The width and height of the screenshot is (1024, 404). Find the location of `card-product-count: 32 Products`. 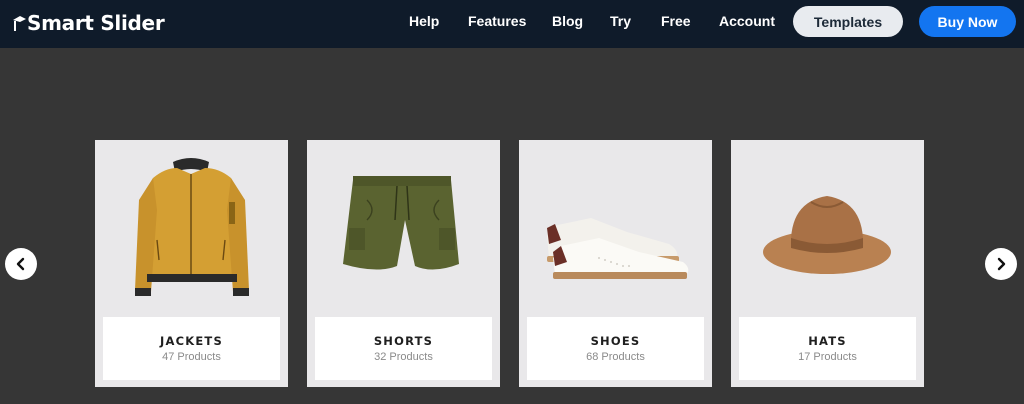

card-product-count: 32 Products is located at coordinates (403, 357).